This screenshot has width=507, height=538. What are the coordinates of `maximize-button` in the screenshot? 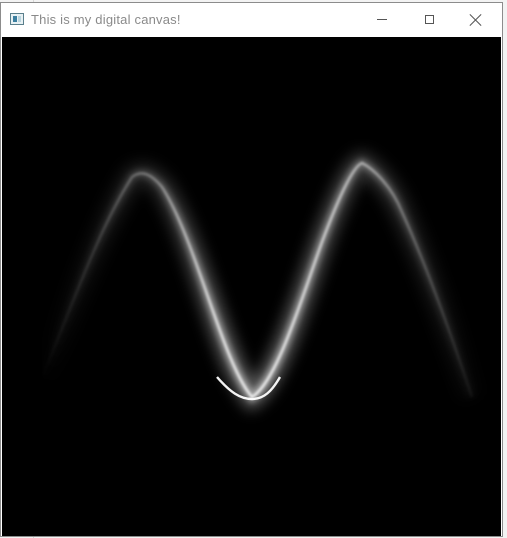 It's located at (429, 19).